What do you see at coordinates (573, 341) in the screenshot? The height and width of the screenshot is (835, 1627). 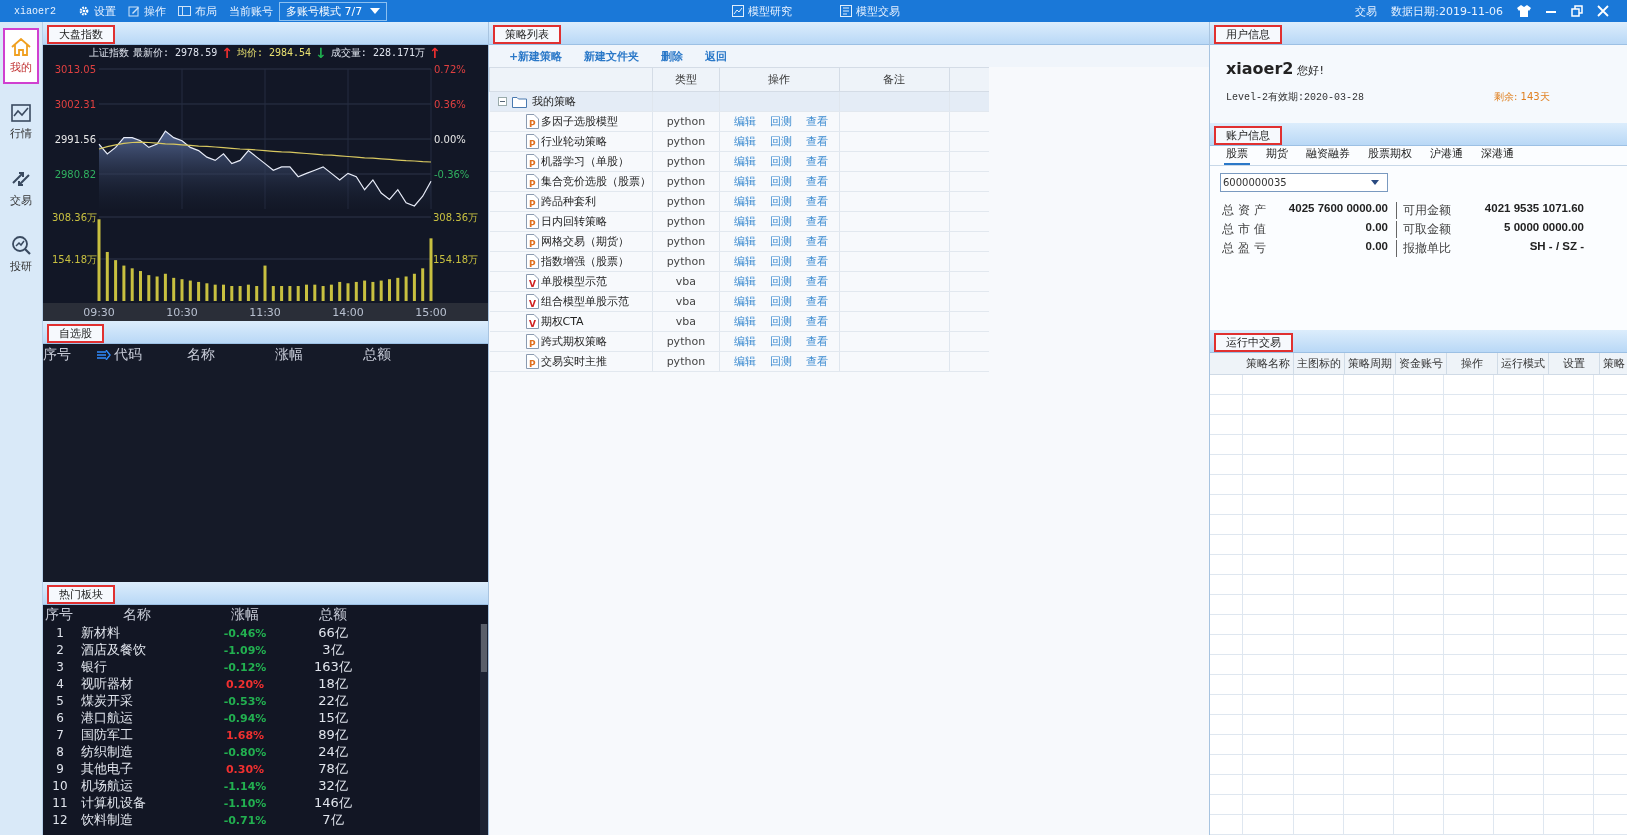 I see `strategy-name: 跨式期权策略` at bounding box center [573, 341].